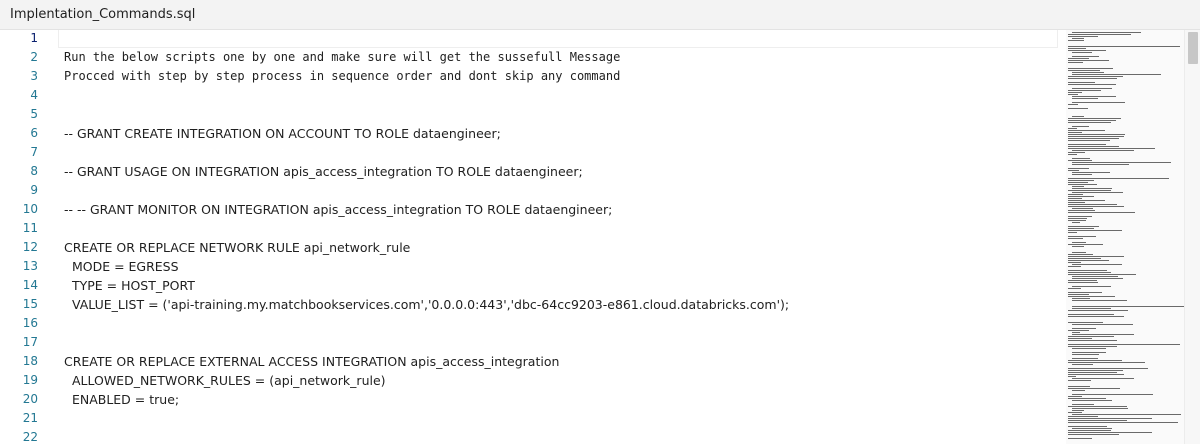  I want to click on code-line: 20 ENABLED = true;, so click(531, 399).